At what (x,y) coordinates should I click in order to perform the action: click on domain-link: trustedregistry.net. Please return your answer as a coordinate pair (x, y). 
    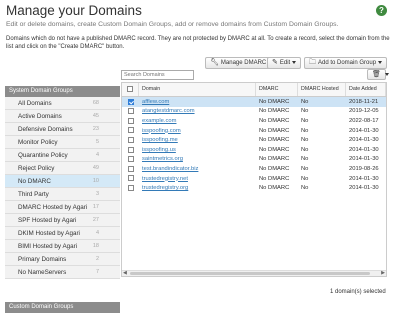
    Looking at the image, I should click on (165, 179).